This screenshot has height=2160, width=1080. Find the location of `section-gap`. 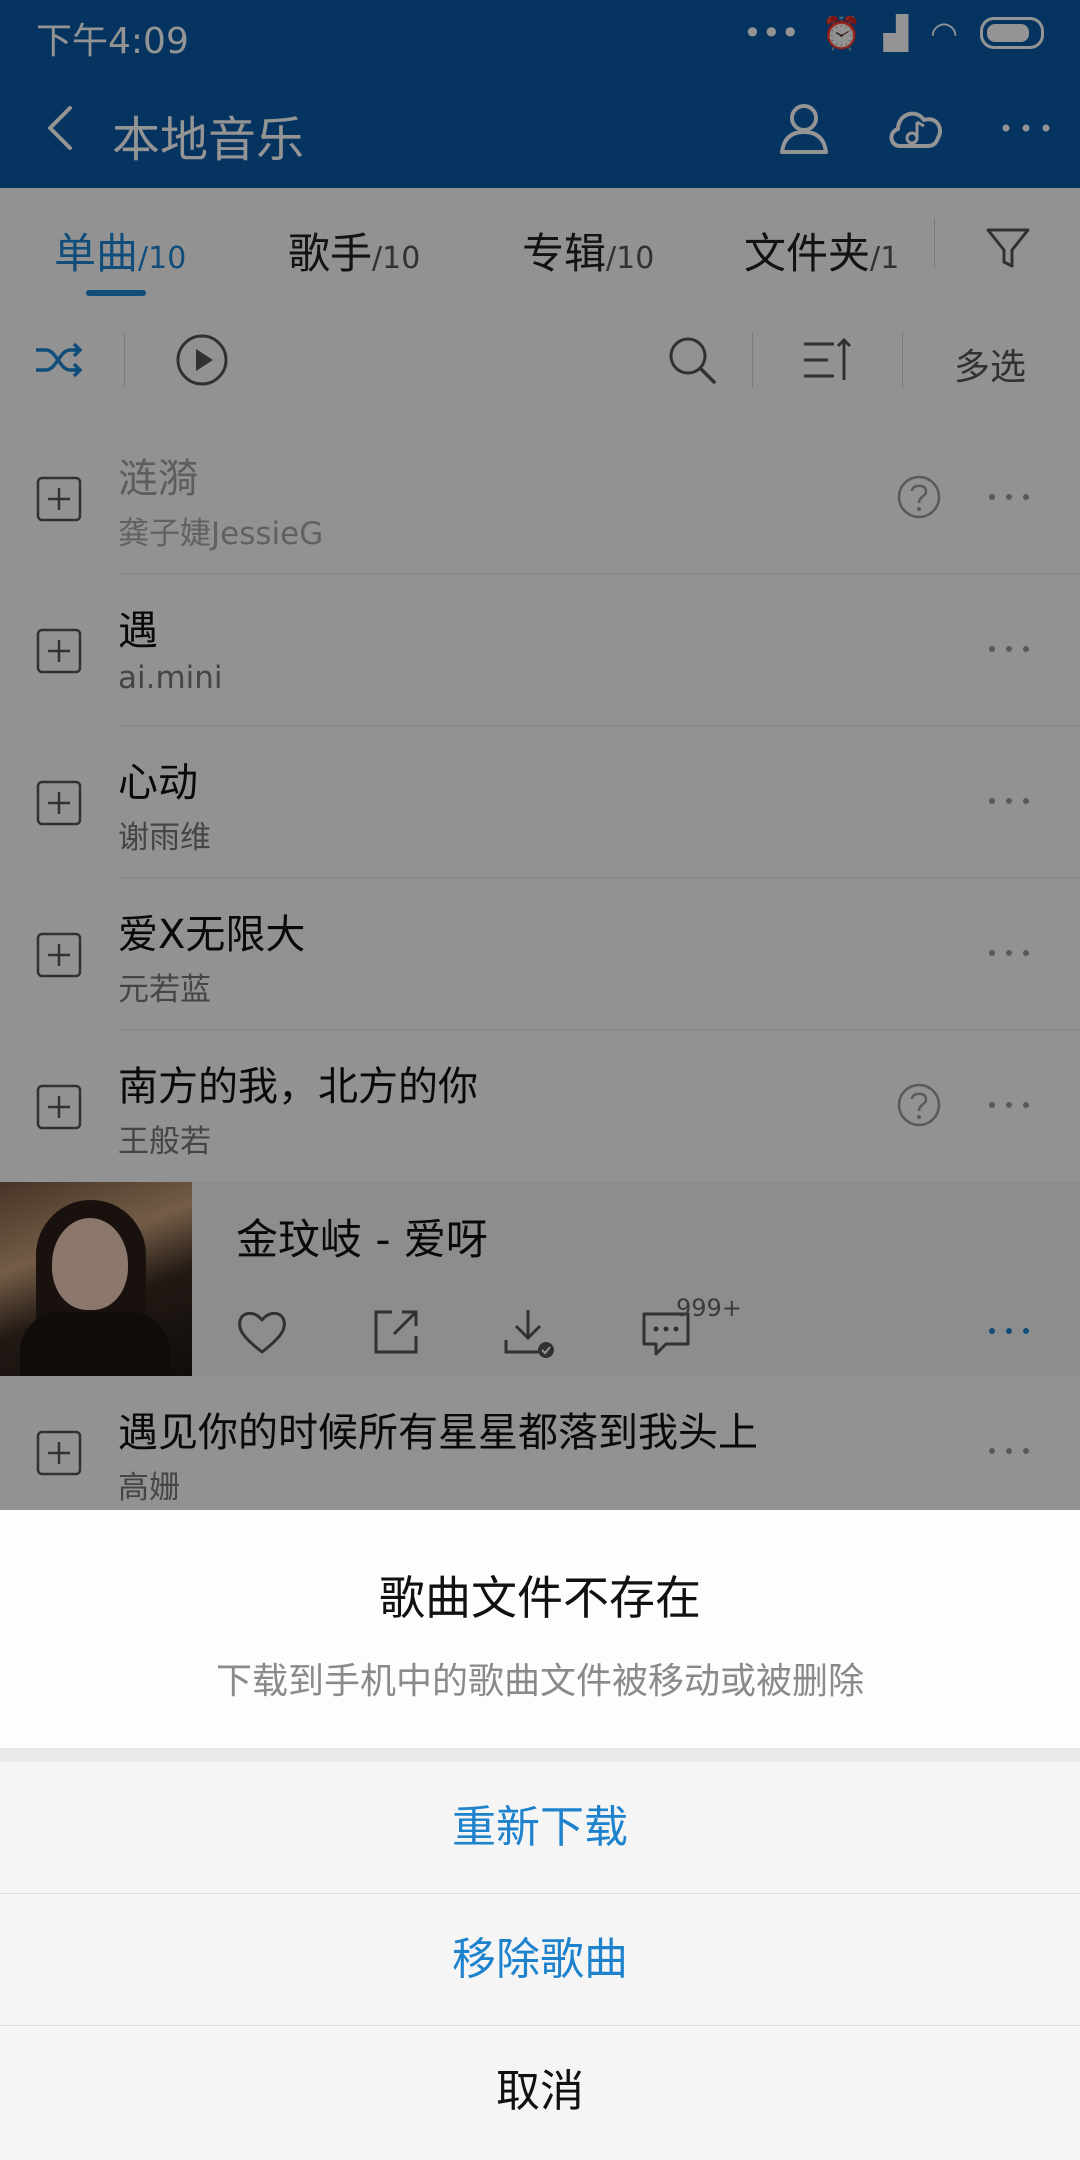

section-gap is located at coordinates (540, 1755).